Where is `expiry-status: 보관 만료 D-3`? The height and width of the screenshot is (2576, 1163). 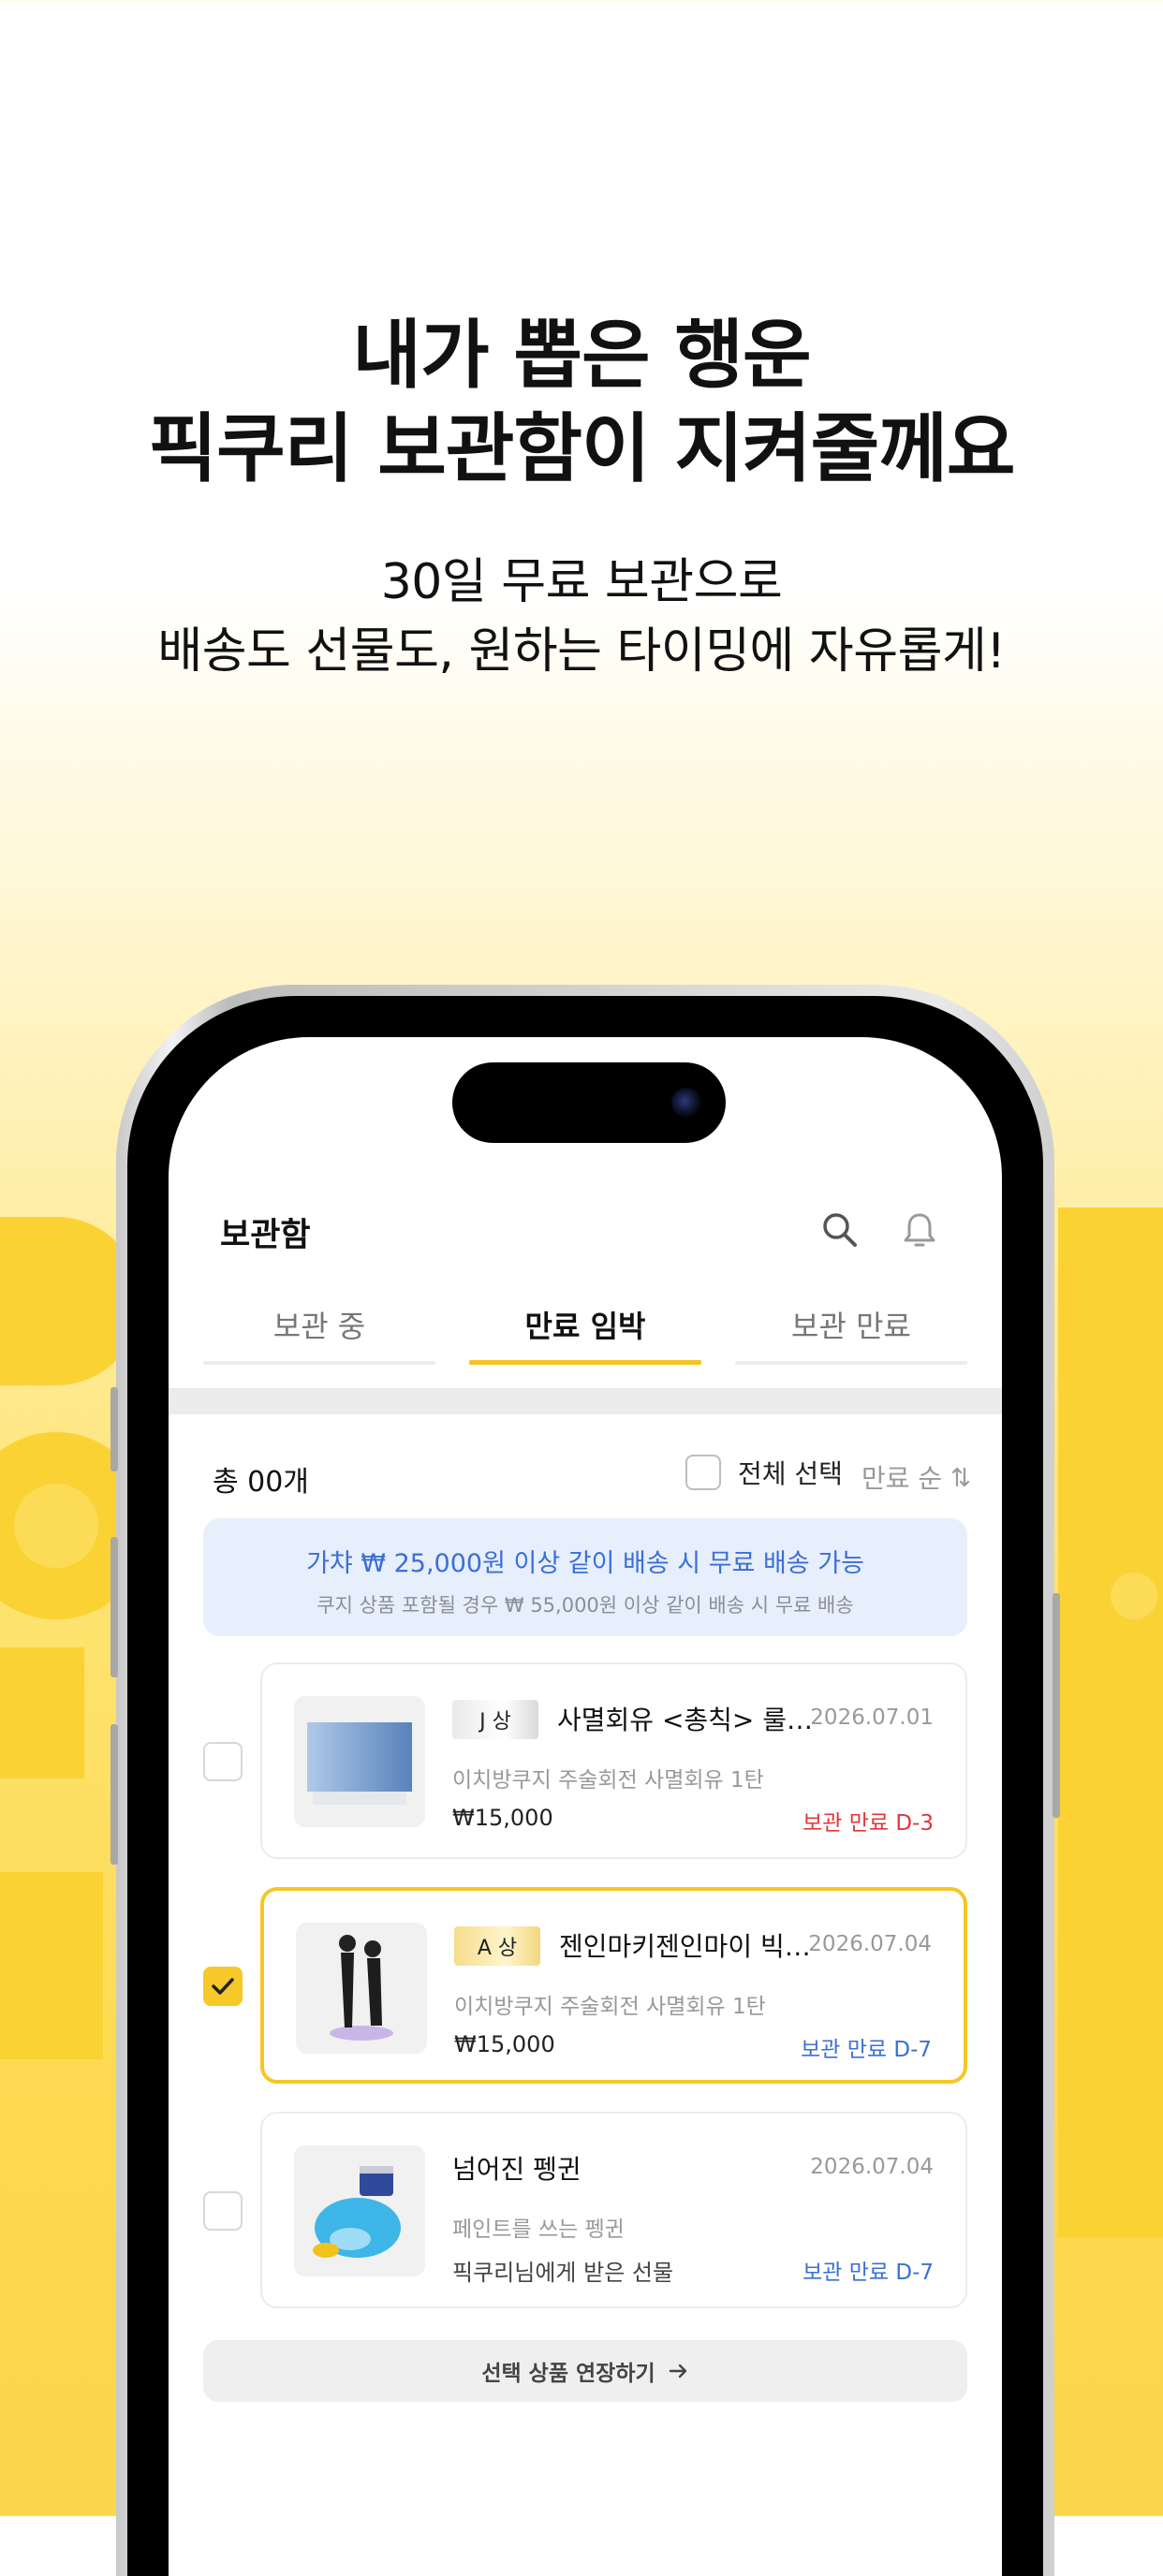
expiry-status: 보관 만료 D-3 is located at coordinates (868, 1823).